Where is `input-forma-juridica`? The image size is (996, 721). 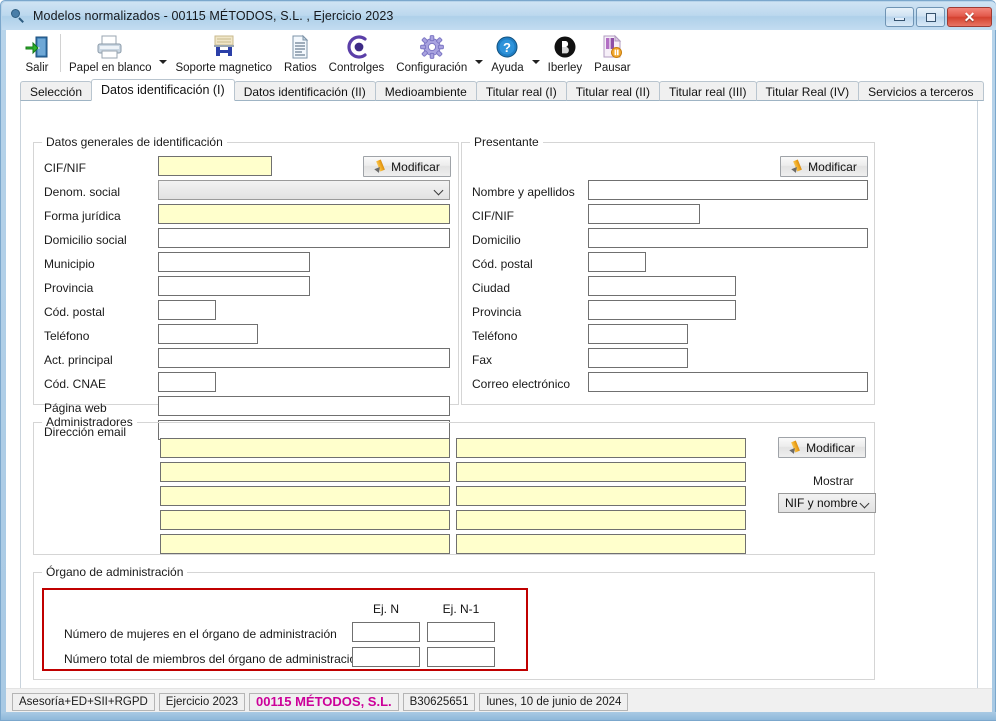
input-forma-juridica is located at coordinates (304, 214).